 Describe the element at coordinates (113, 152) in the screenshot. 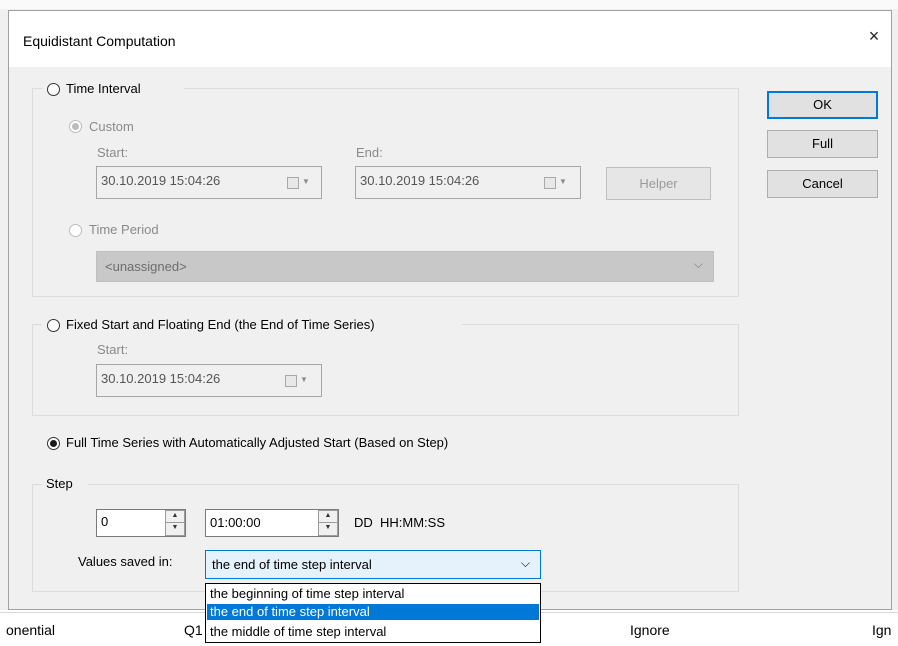

I see `start-label: Start:` at that location.